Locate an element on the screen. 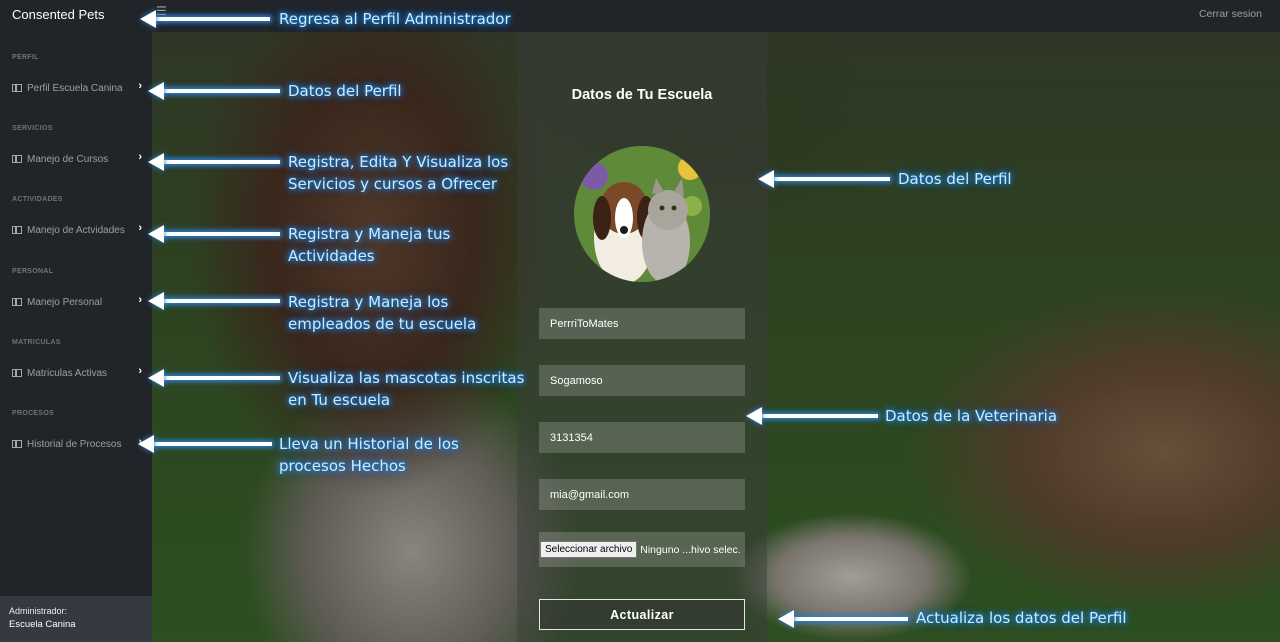  sidebar-item-cursos: Manejo de Cursos › is located at coordinates (79, 159).